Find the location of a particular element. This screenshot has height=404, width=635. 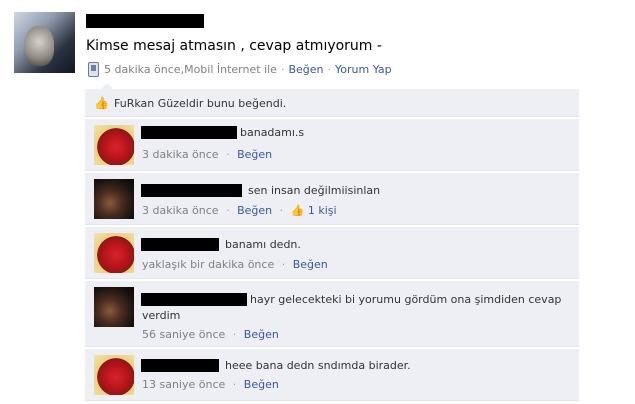

comment-meta: yaklaşık bir dakika önce · Beğen is located at coordinates (235, 264).